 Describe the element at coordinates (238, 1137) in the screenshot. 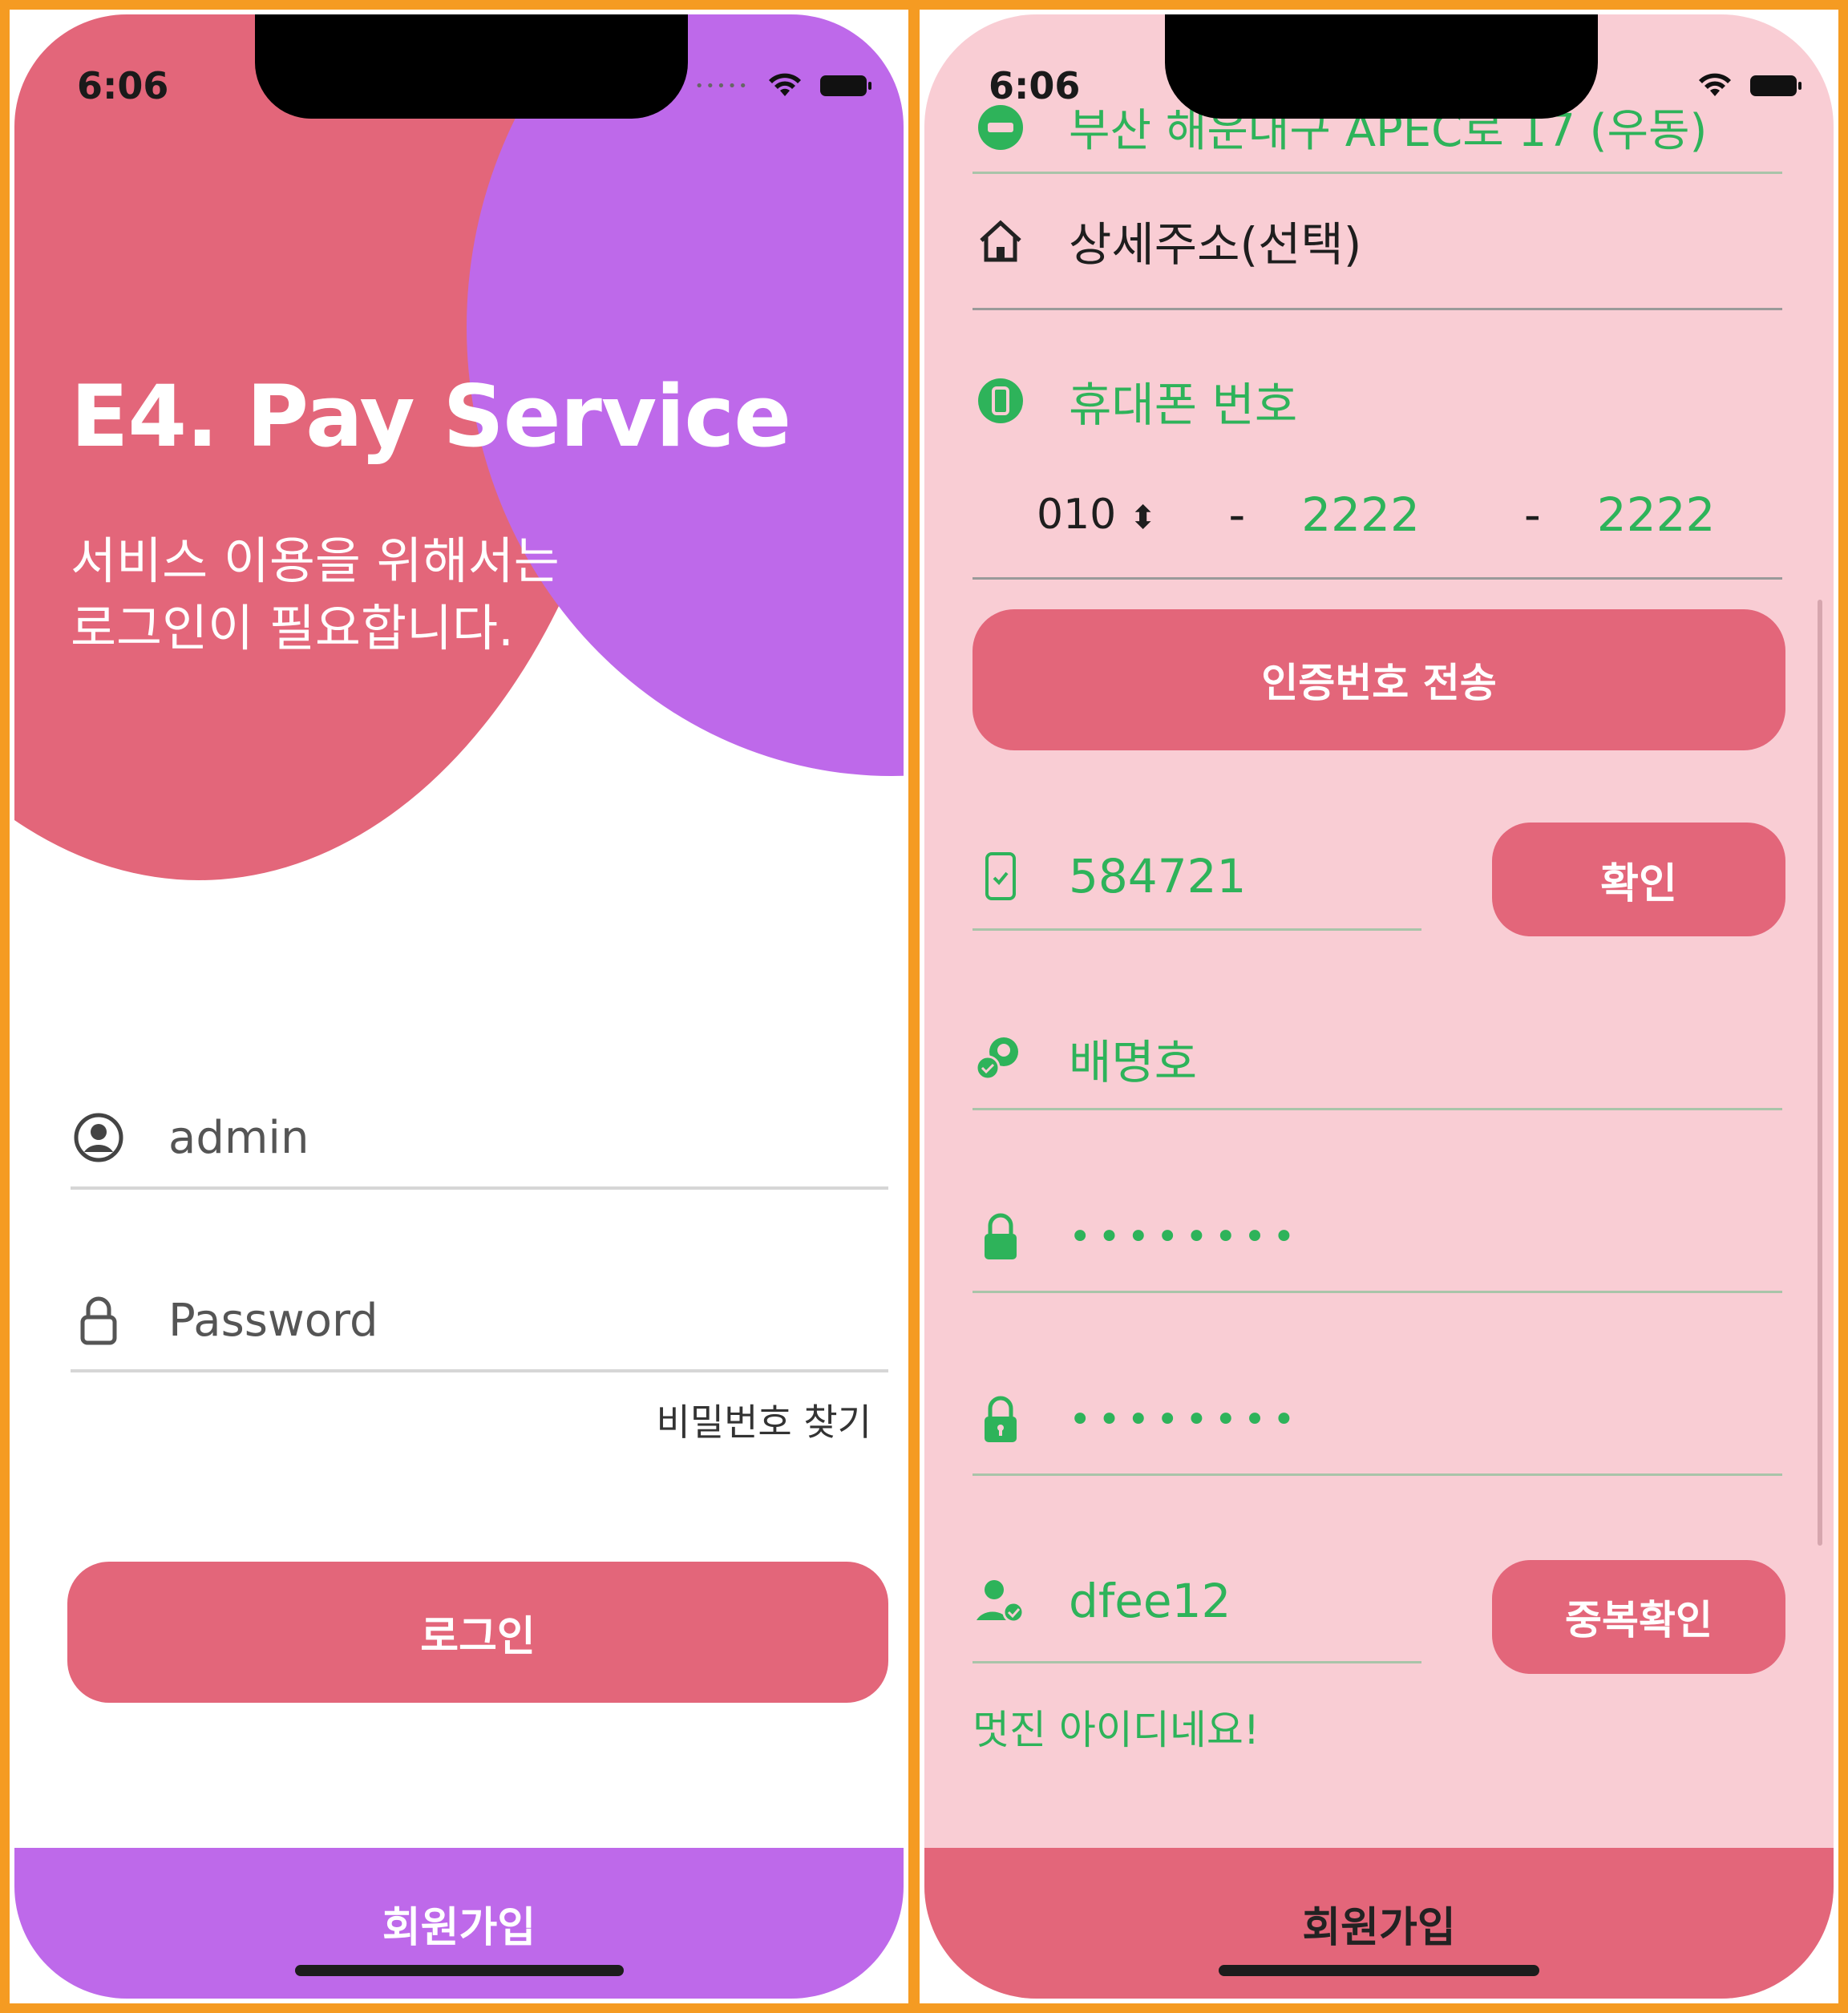

I see `username-value: admin` at that location.